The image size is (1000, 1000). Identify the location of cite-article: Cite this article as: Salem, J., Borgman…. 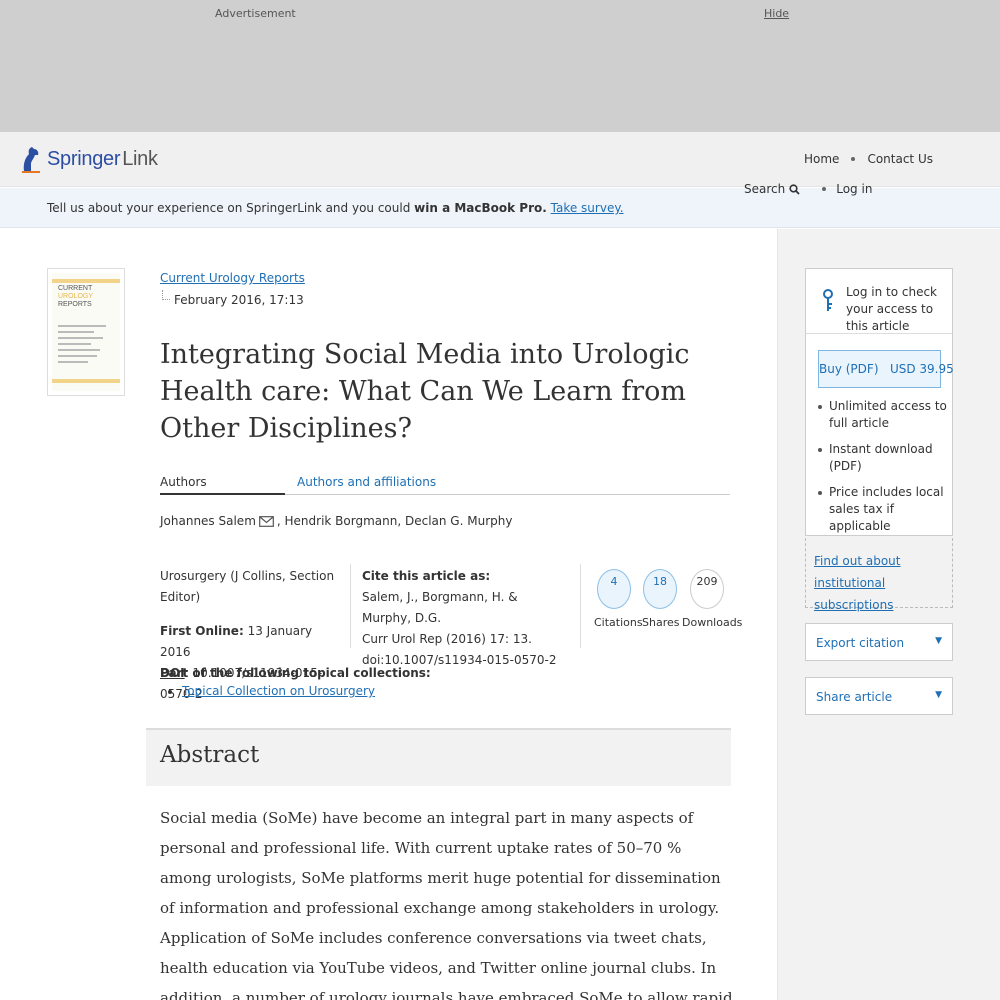
(464, 618).